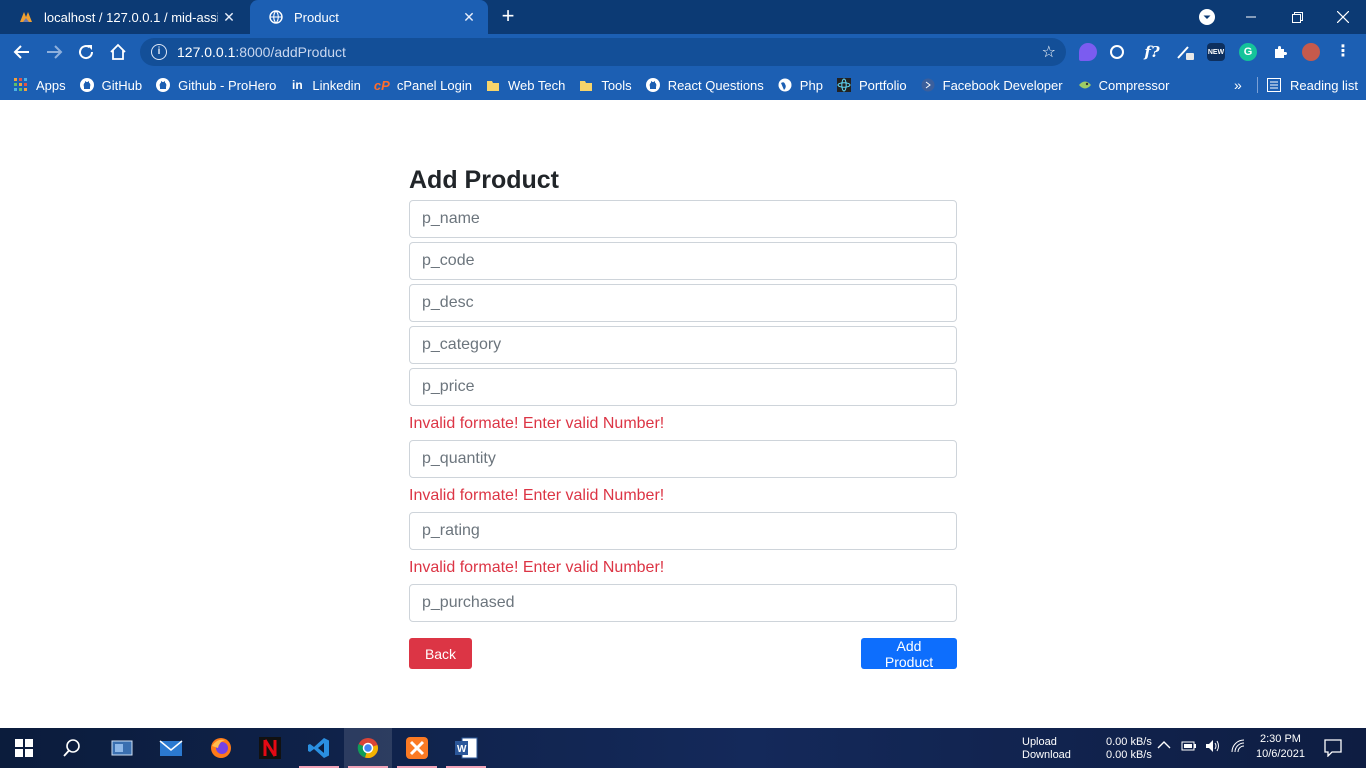 Image resolution: width=1366 pixels, height=768 pixels. Describe the element at coordinates (221, 748) in the screenshot. I see `firefox-icon` at that location.